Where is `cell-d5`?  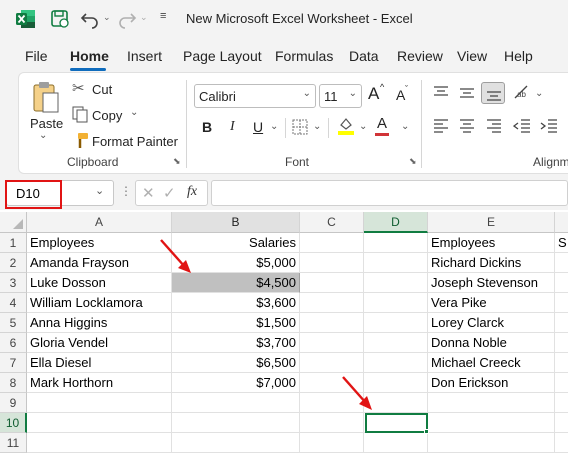
cell-d5 is located at coordinates (396, 323).